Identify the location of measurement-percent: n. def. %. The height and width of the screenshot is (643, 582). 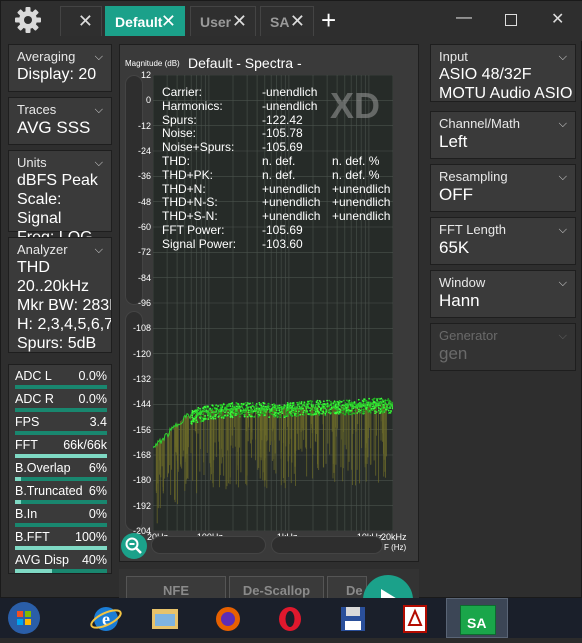
(356, 161).